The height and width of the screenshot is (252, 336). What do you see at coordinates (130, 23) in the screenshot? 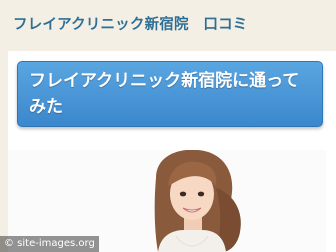
I see `site-title-link: フレイアクリニック新宿院 口コミ` at bounding box center [130, 23].